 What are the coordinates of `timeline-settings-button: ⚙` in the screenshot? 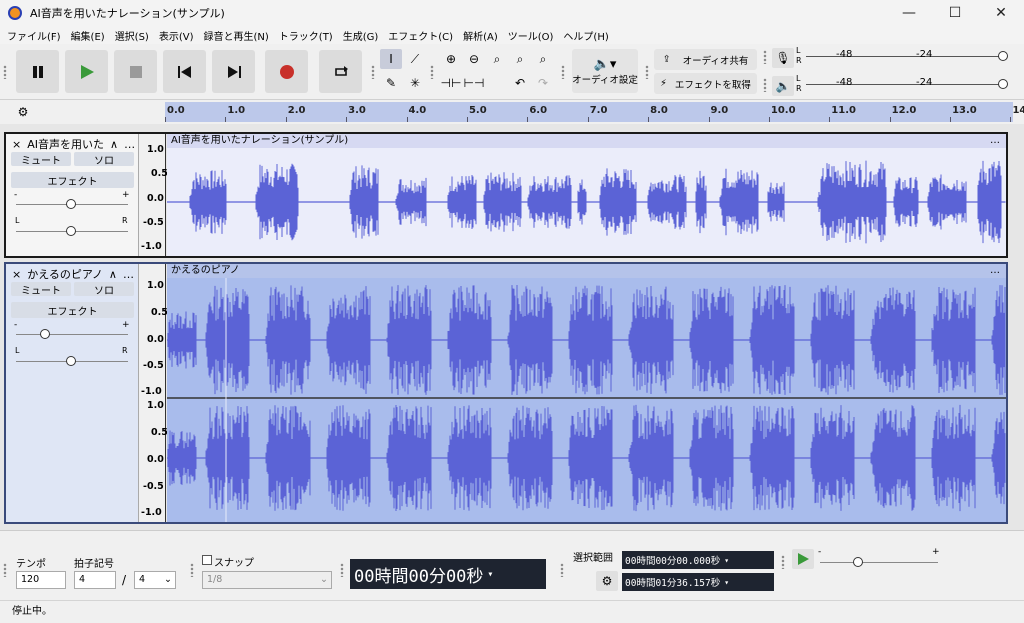 It's located at (23, 112).